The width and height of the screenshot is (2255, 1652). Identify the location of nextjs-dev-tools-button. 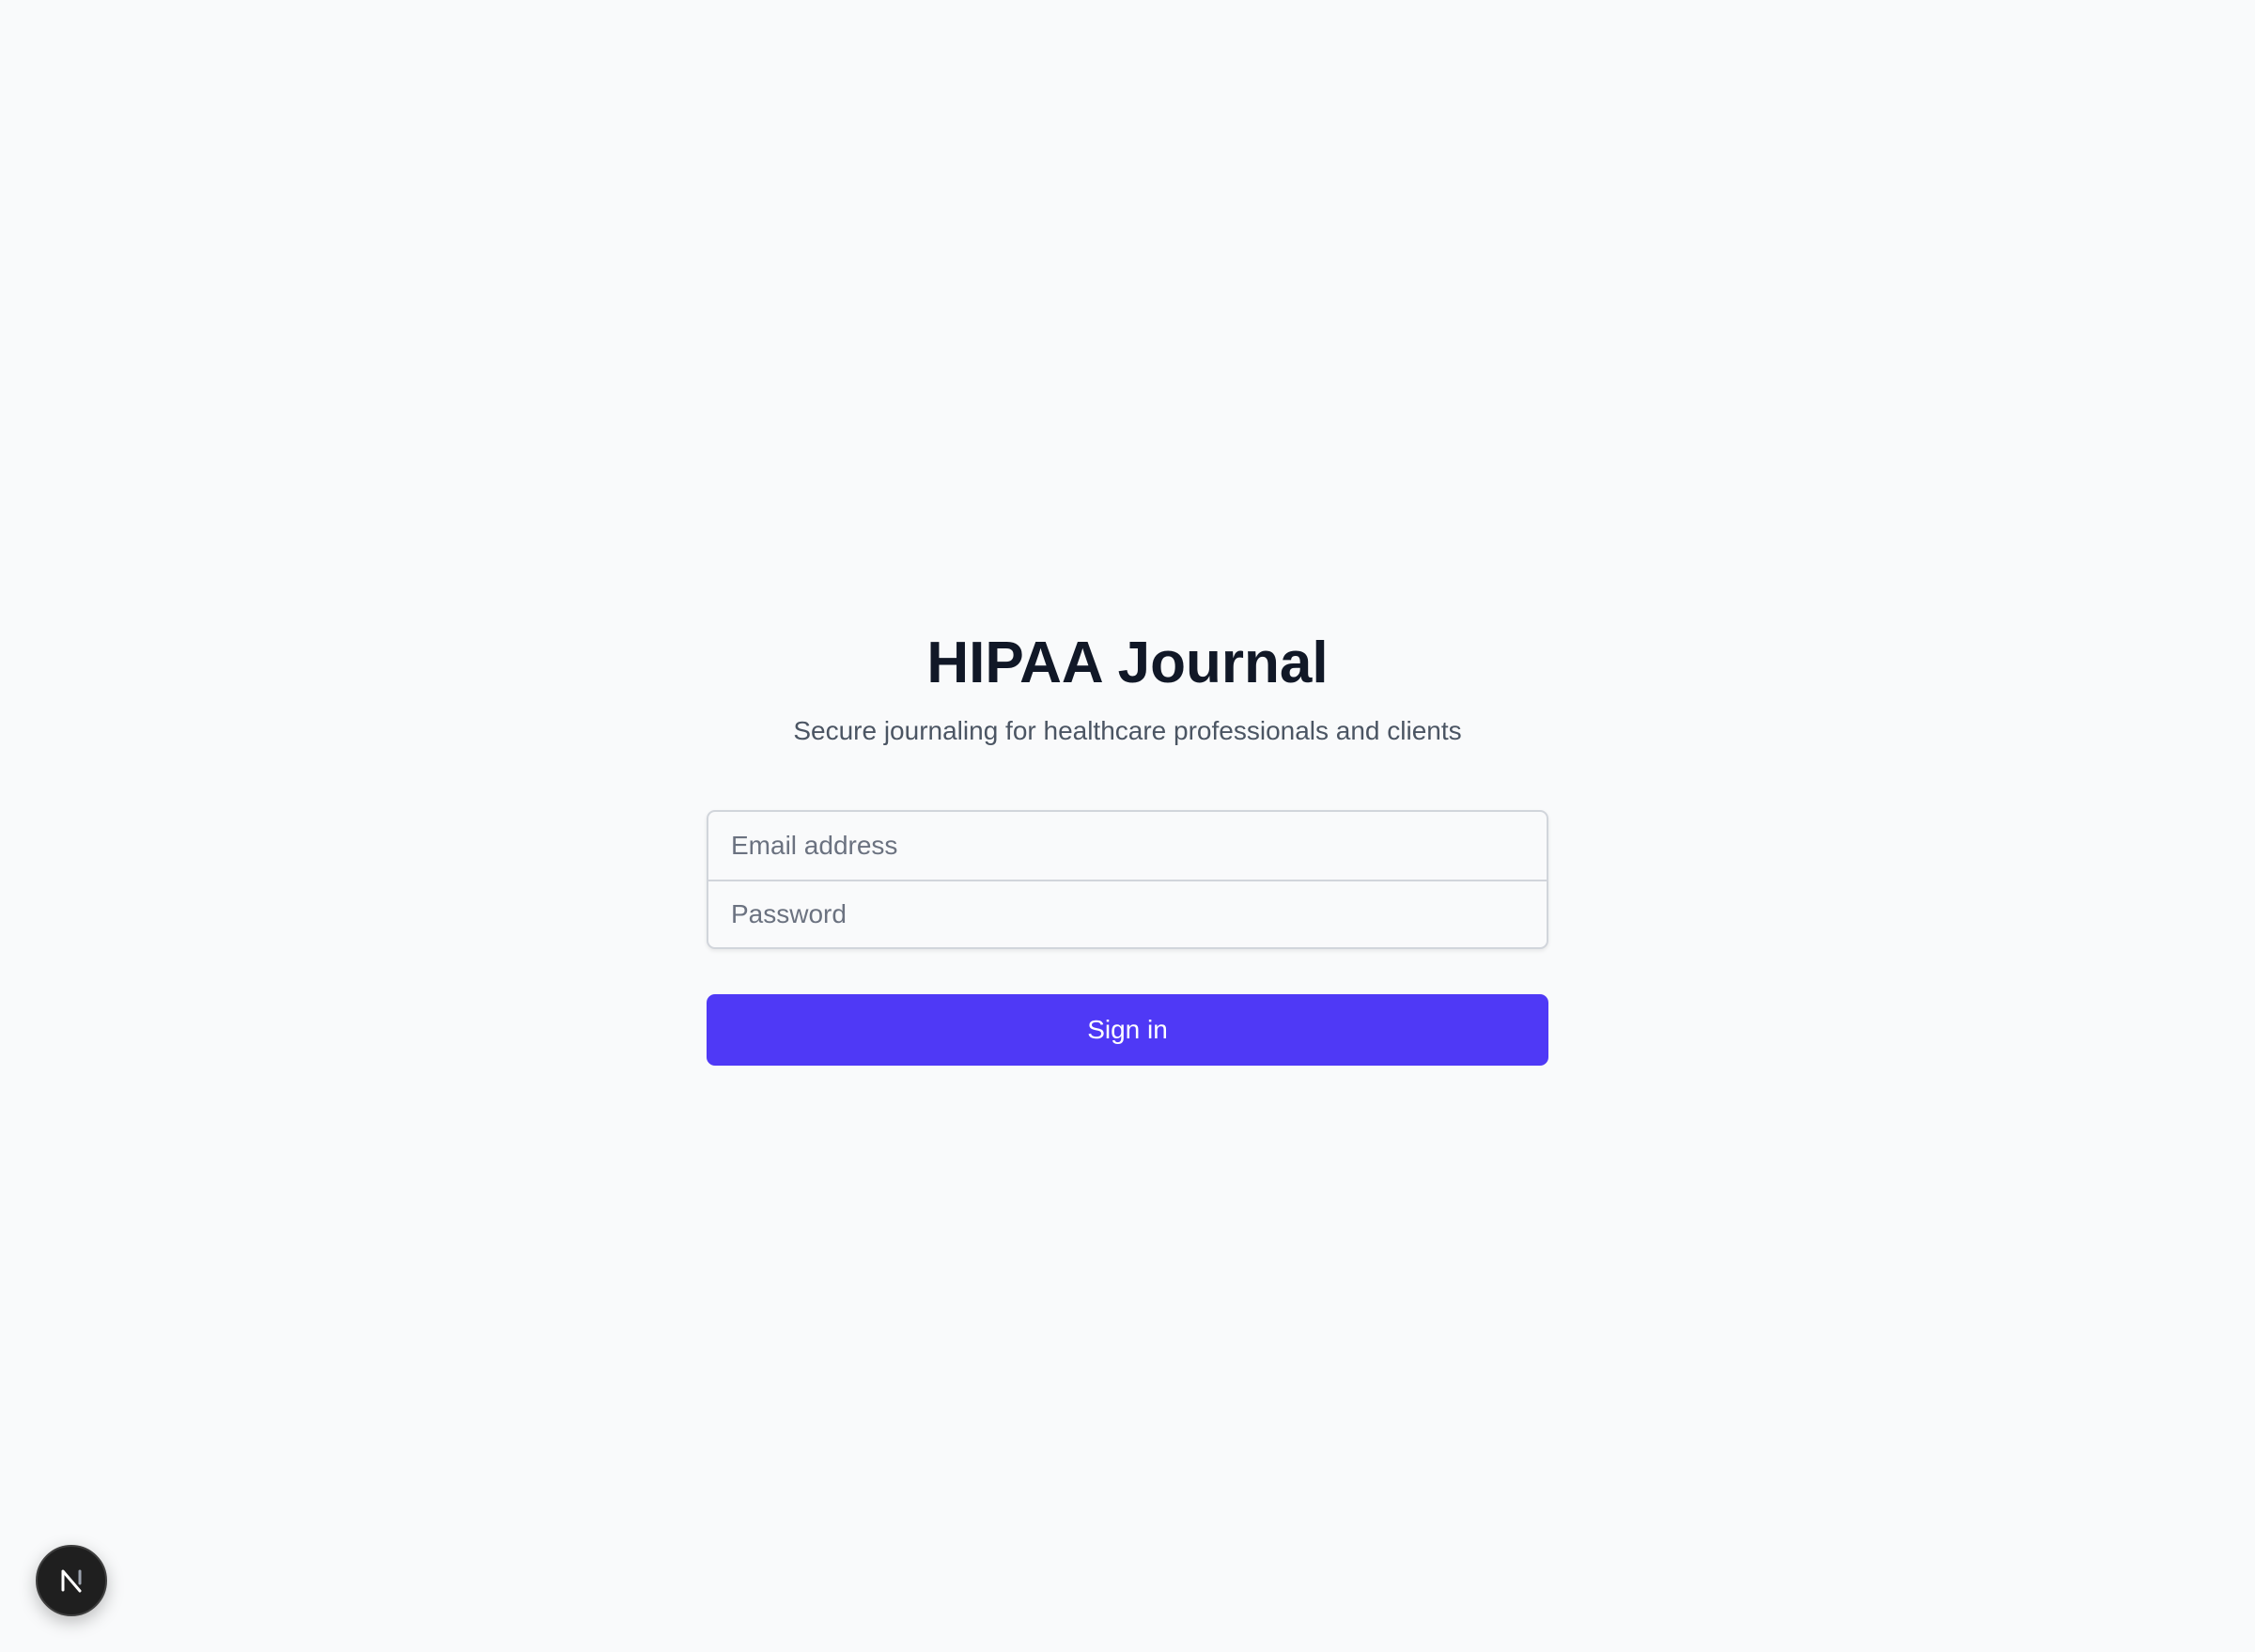
(71, 1580).